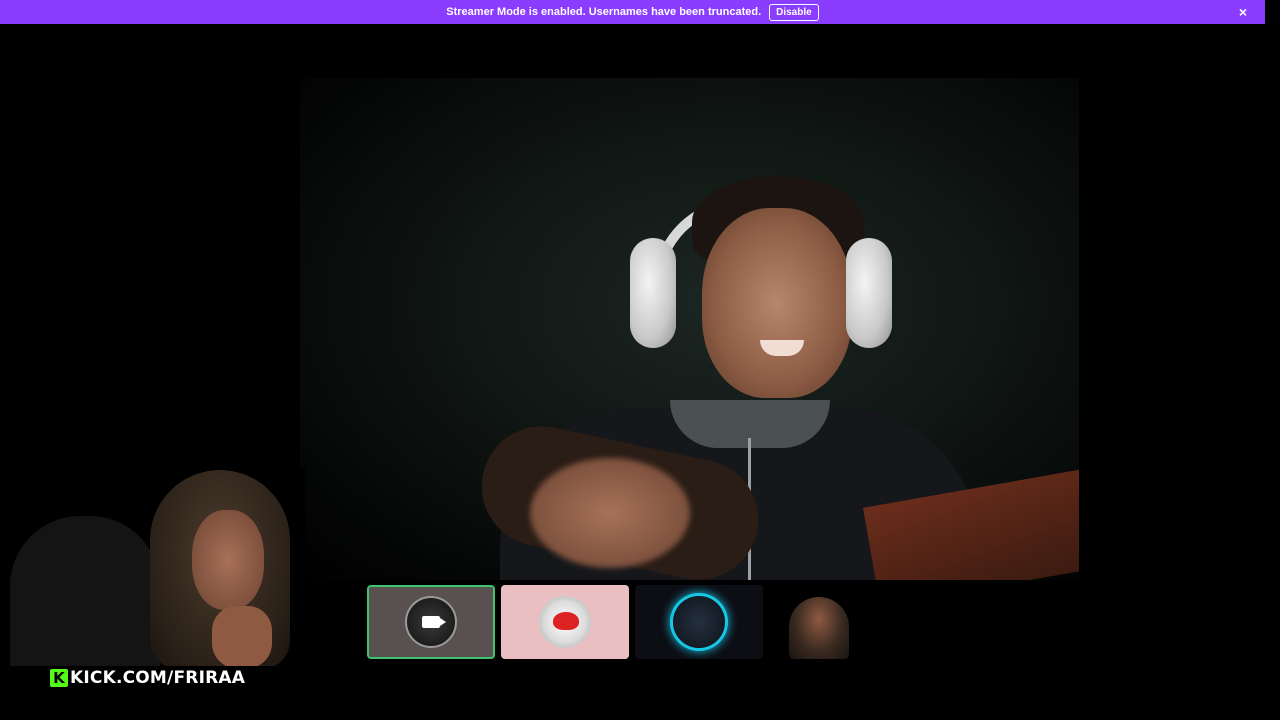  I want to click on kick-channel-watermark: K KICK.COM/FRIRAA, so click(147, 678).